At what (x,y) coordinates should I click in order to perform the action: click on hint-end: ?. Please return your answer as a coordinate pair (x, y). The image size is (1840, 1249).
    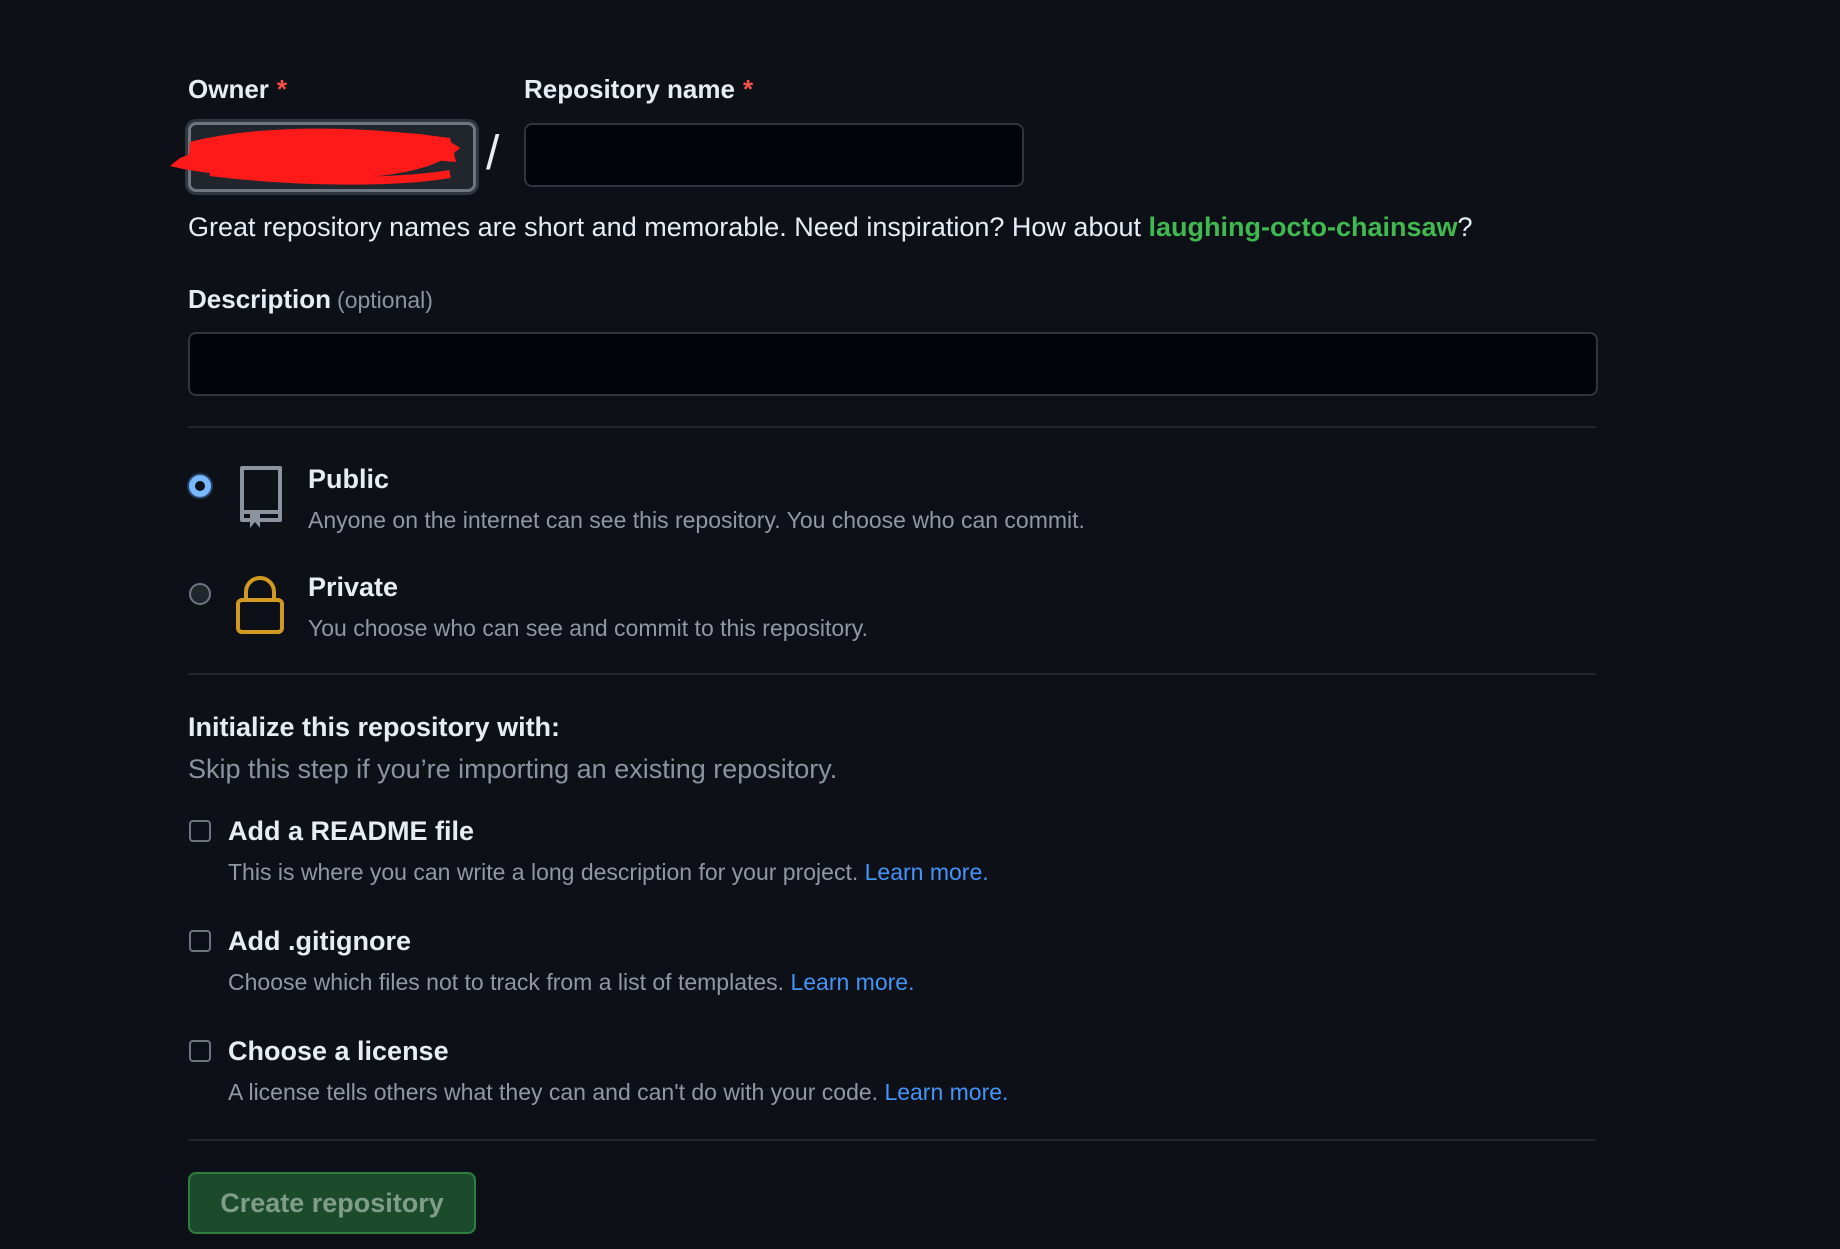
    Looking at the image, I should click on (1465, 227).